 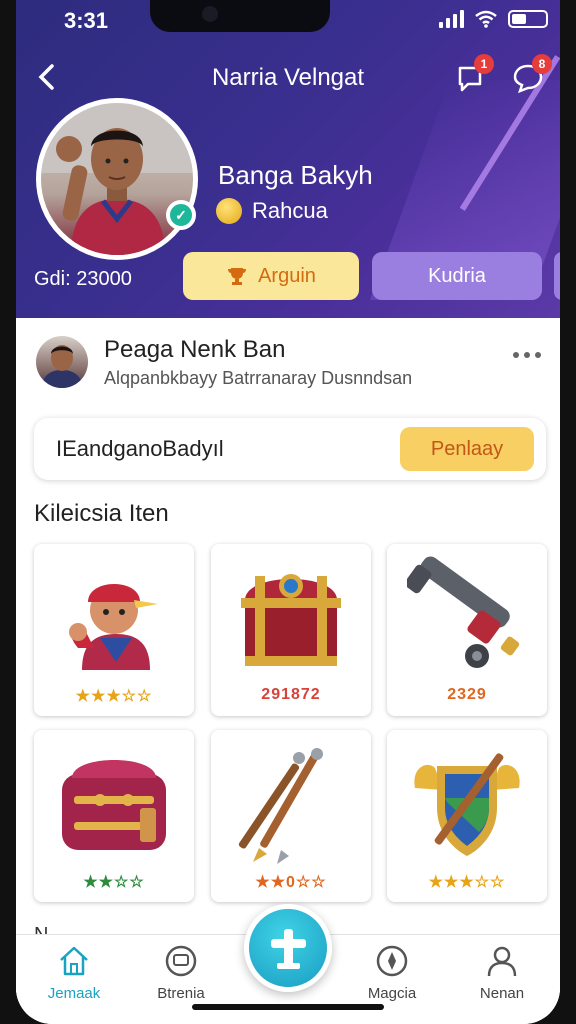 I want to click on nav-item-tv: Btrenia, so click(x=181, y=973).